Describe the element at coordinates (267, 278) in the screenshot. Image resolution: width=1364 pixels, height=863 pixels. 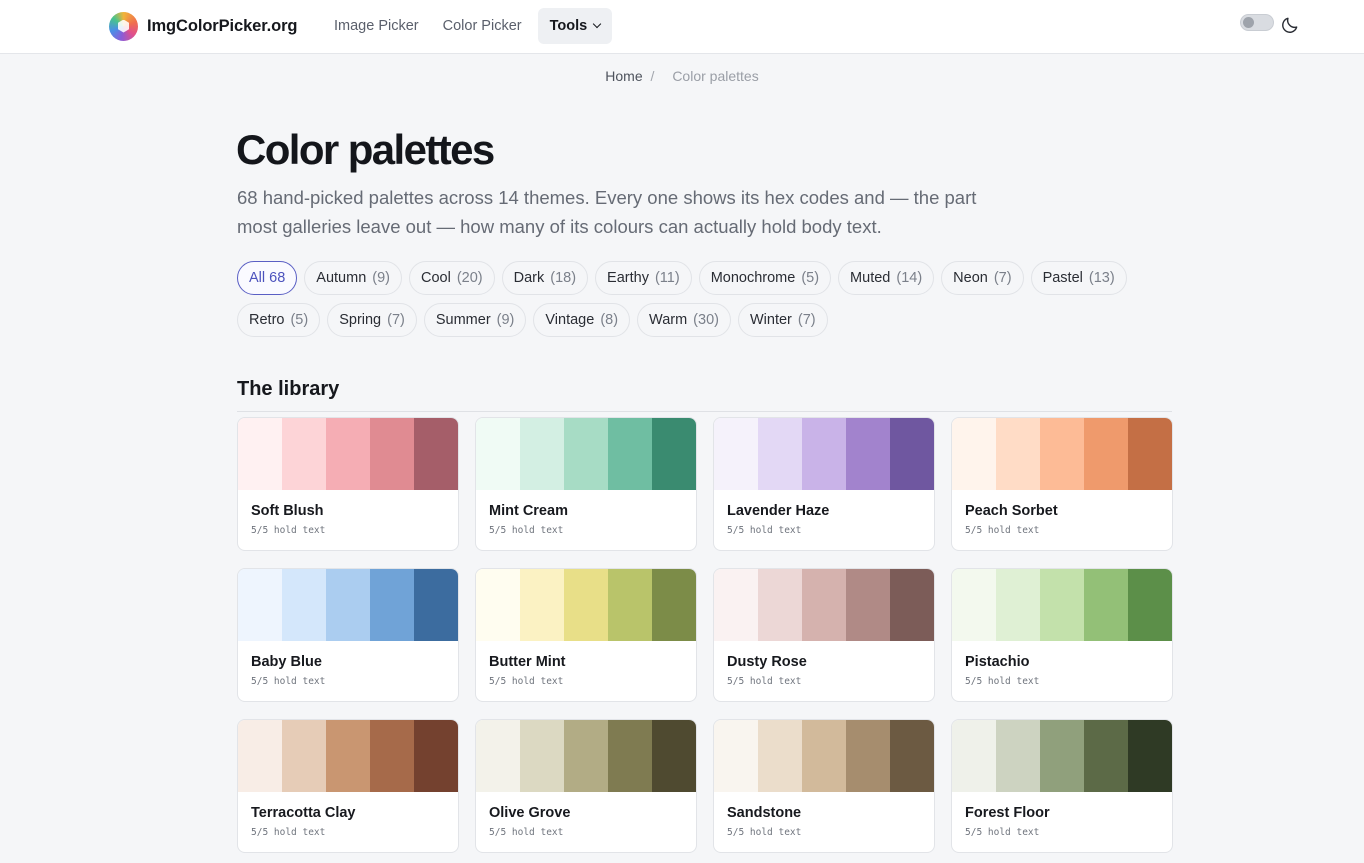
I see `filter-chip: All 68` at that location.